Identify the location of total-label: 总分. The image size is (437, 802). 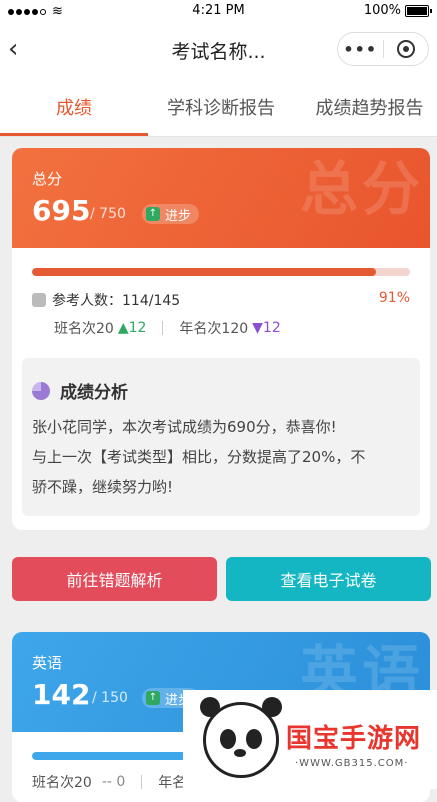
(47, 179).